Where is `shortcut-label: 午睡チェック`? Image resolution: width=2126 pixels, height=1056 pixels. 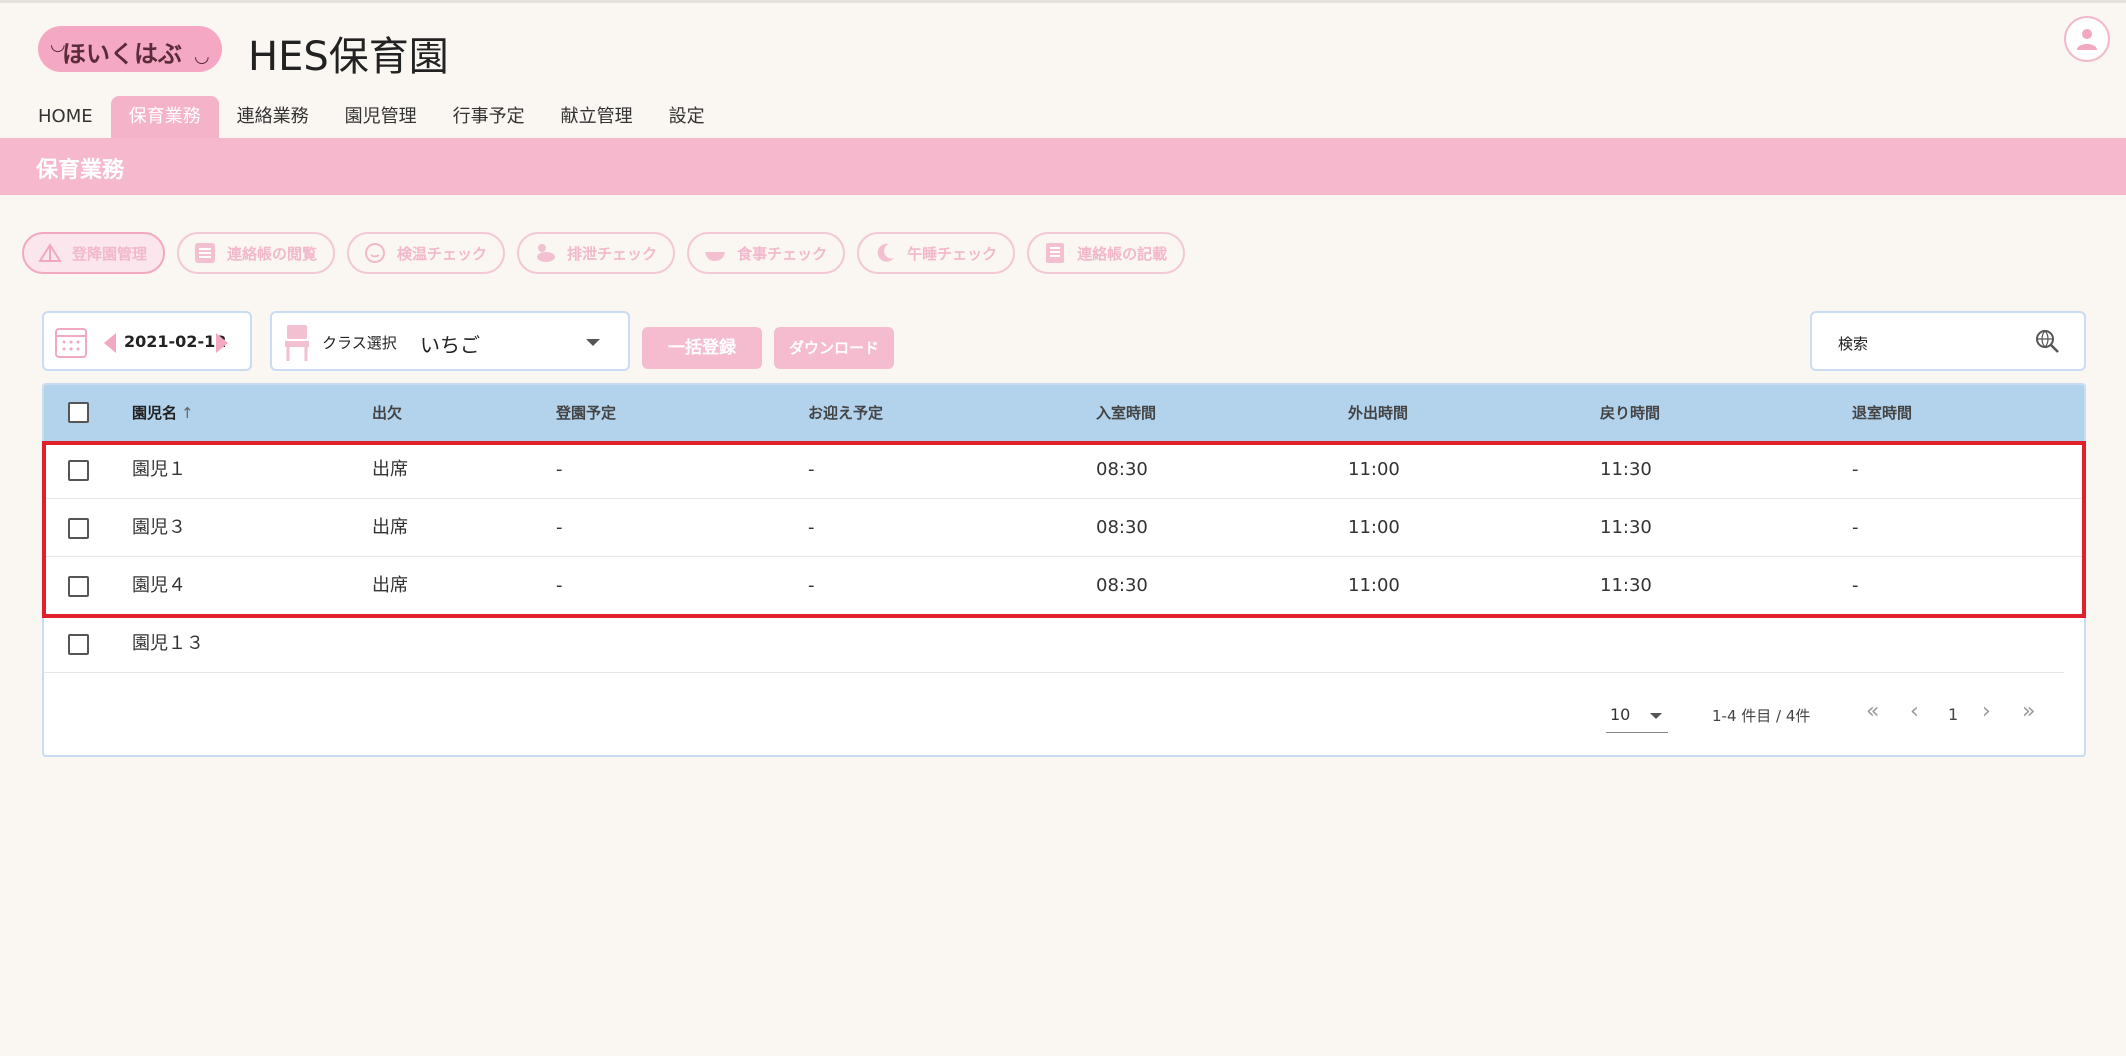
shortcut-label: 午睡チェック is located at coordinates (952, 253).